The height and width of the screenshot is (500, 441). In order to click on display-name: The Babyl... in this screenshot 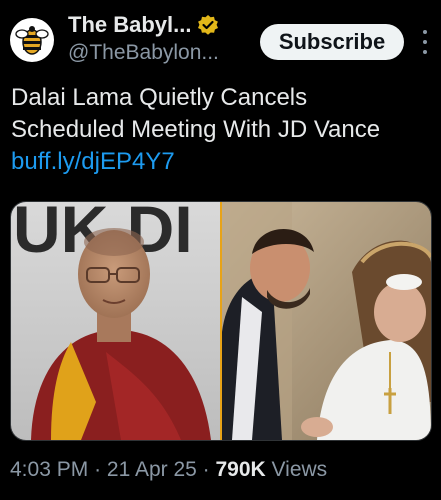, I will do `click(163, 25)`.